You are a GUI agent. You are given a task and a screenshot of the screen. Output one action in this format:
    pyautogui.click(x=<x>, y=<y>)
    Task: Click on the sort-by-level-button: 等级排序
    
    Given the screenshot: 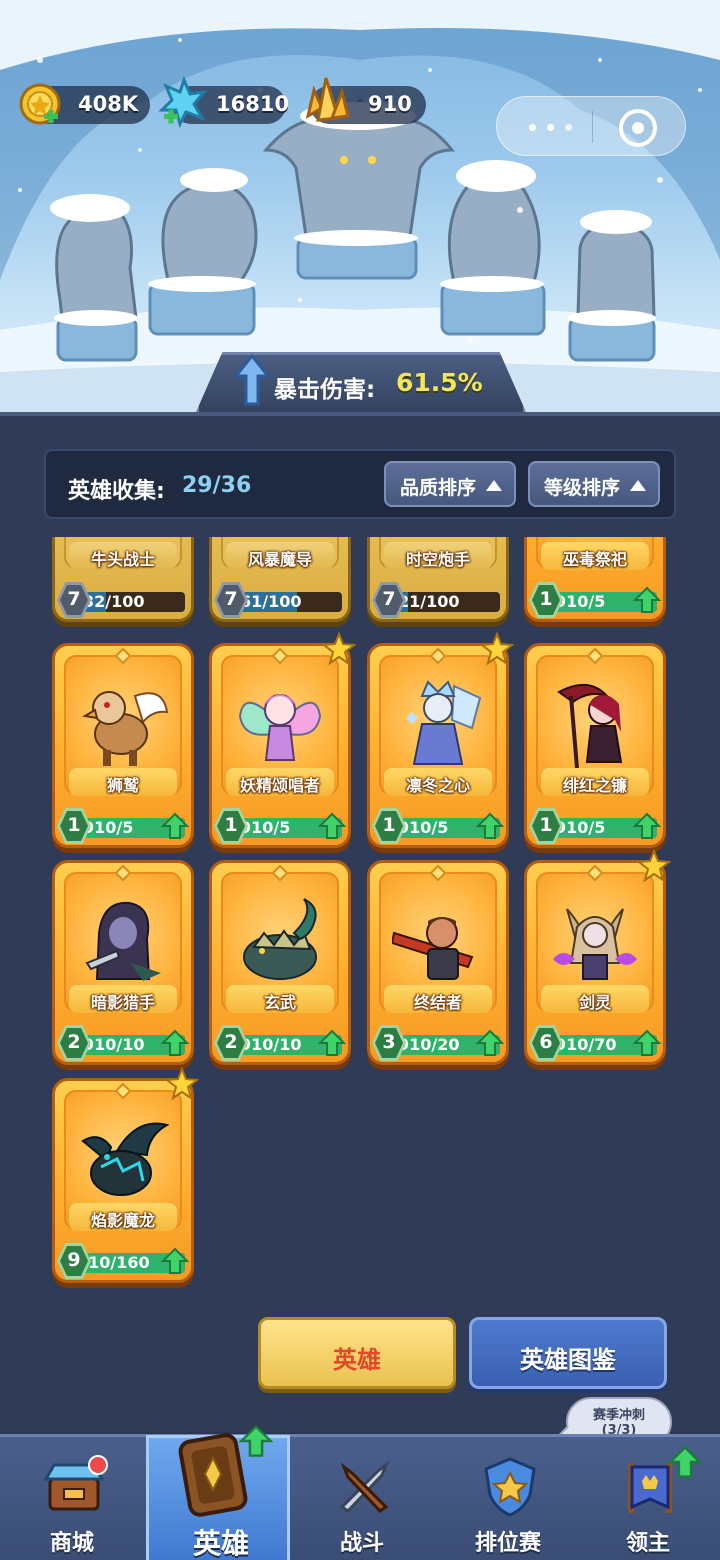 What is the action you would take?
    pyautogui.click(x=594, y=484)
    